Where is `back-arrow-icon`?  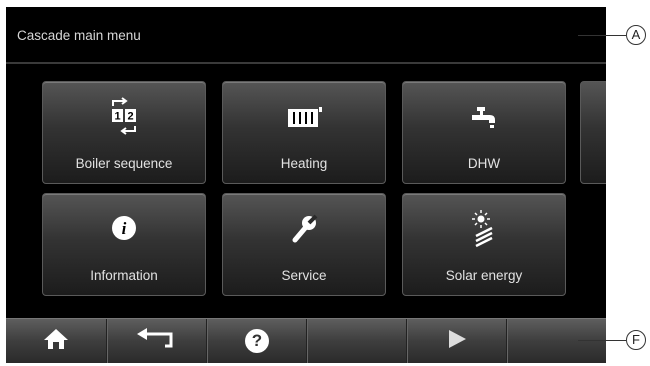
back-arrow-icon is located at coordinates (157, 341).